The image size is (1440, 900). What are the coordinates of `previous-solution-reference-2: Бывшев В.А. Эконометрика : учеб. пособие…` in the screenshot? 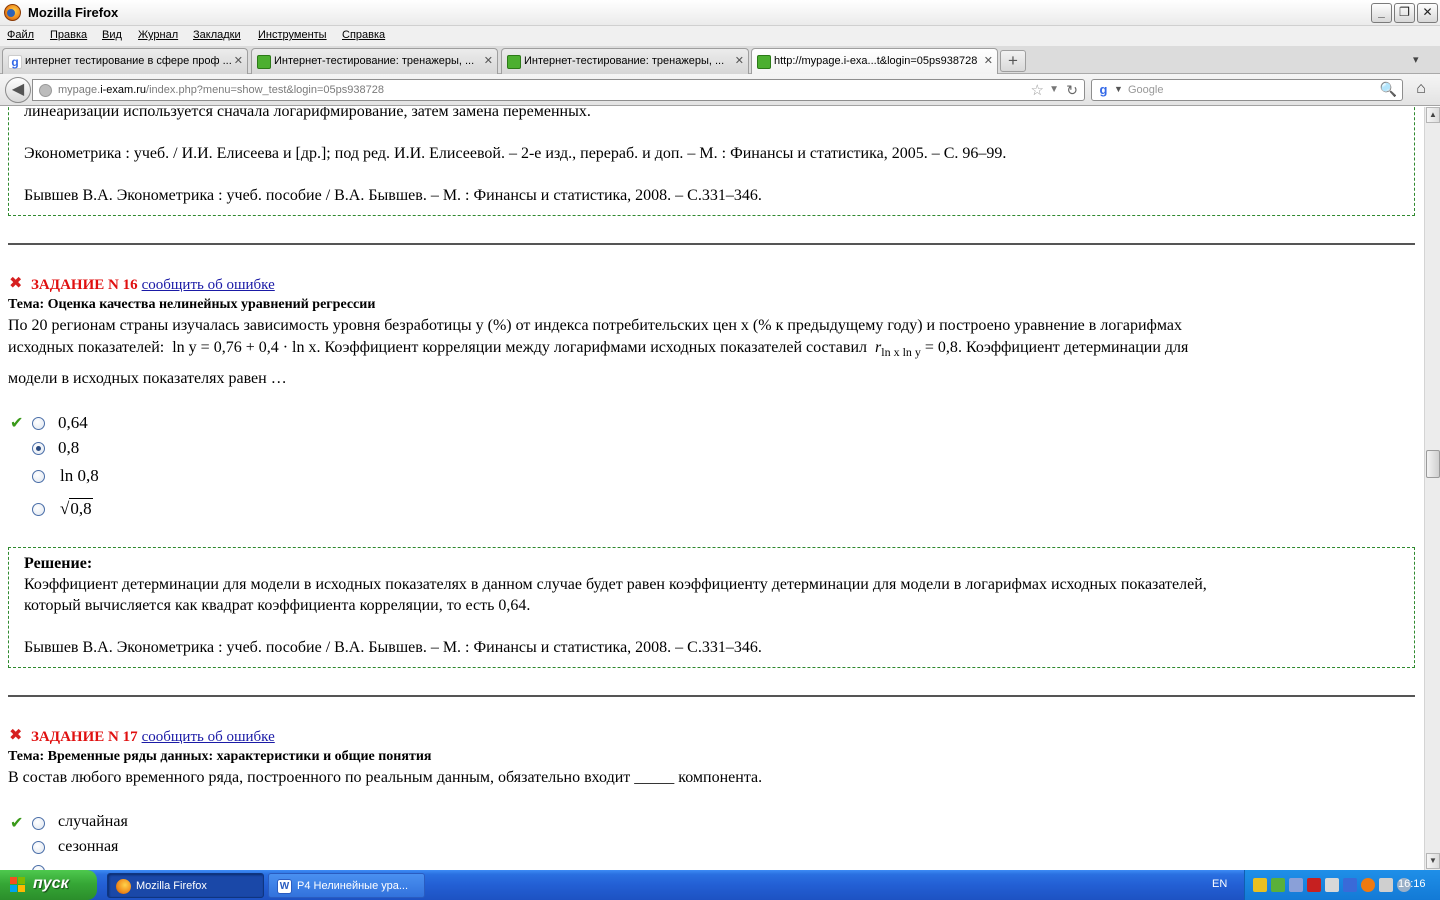 It's located at (393, 195).